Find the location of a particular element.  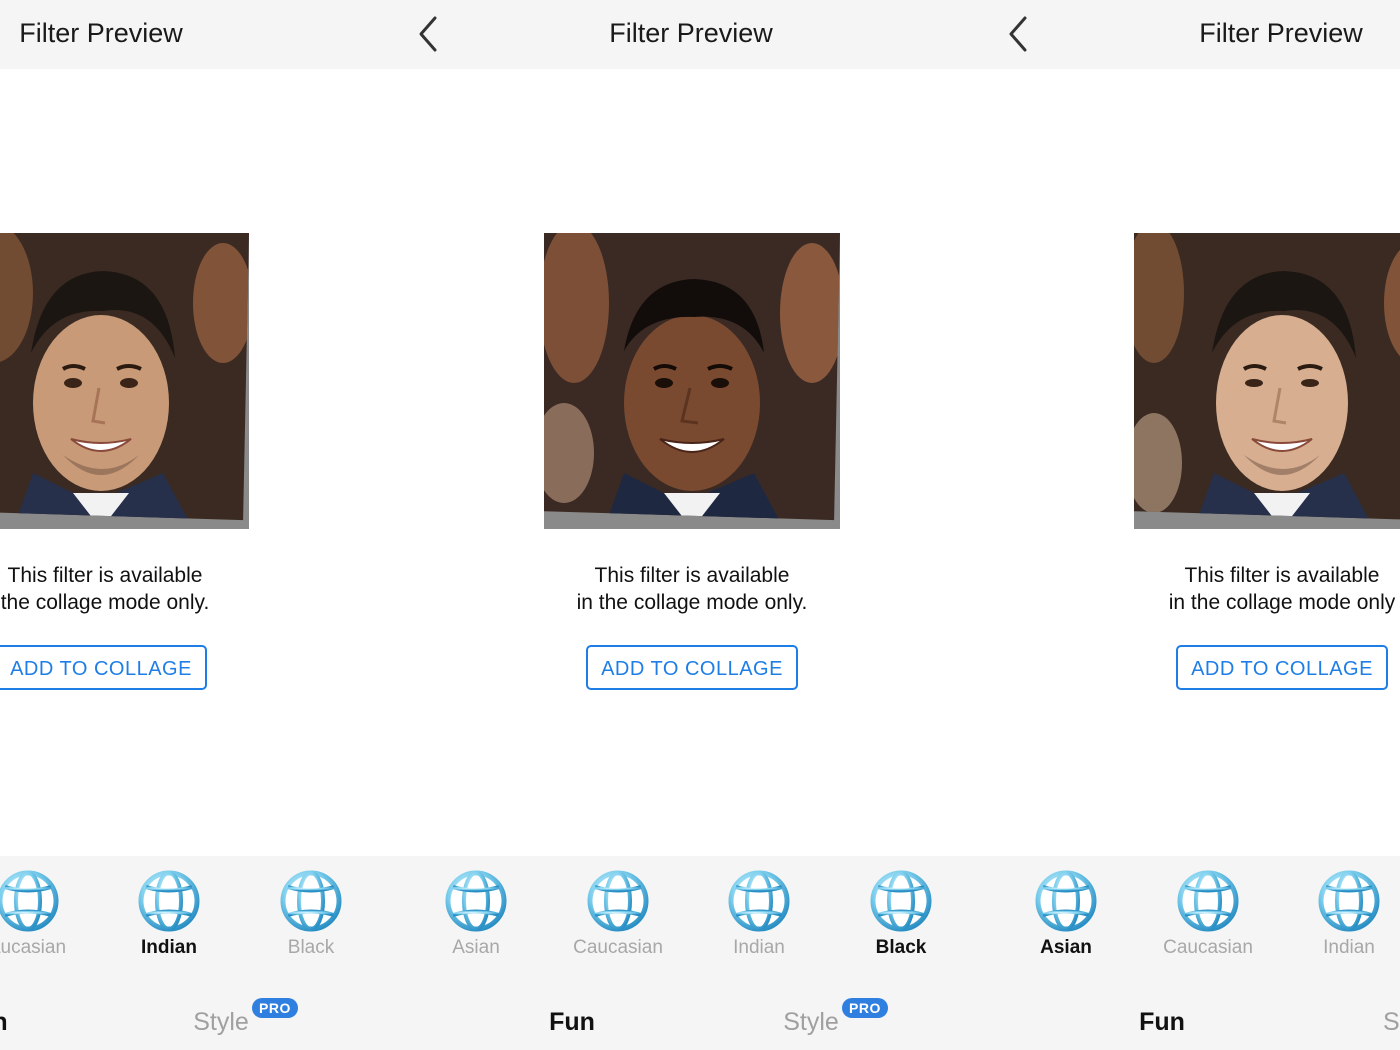

message-line-2: in the collage mode only. is located at coordinates (692, 602).